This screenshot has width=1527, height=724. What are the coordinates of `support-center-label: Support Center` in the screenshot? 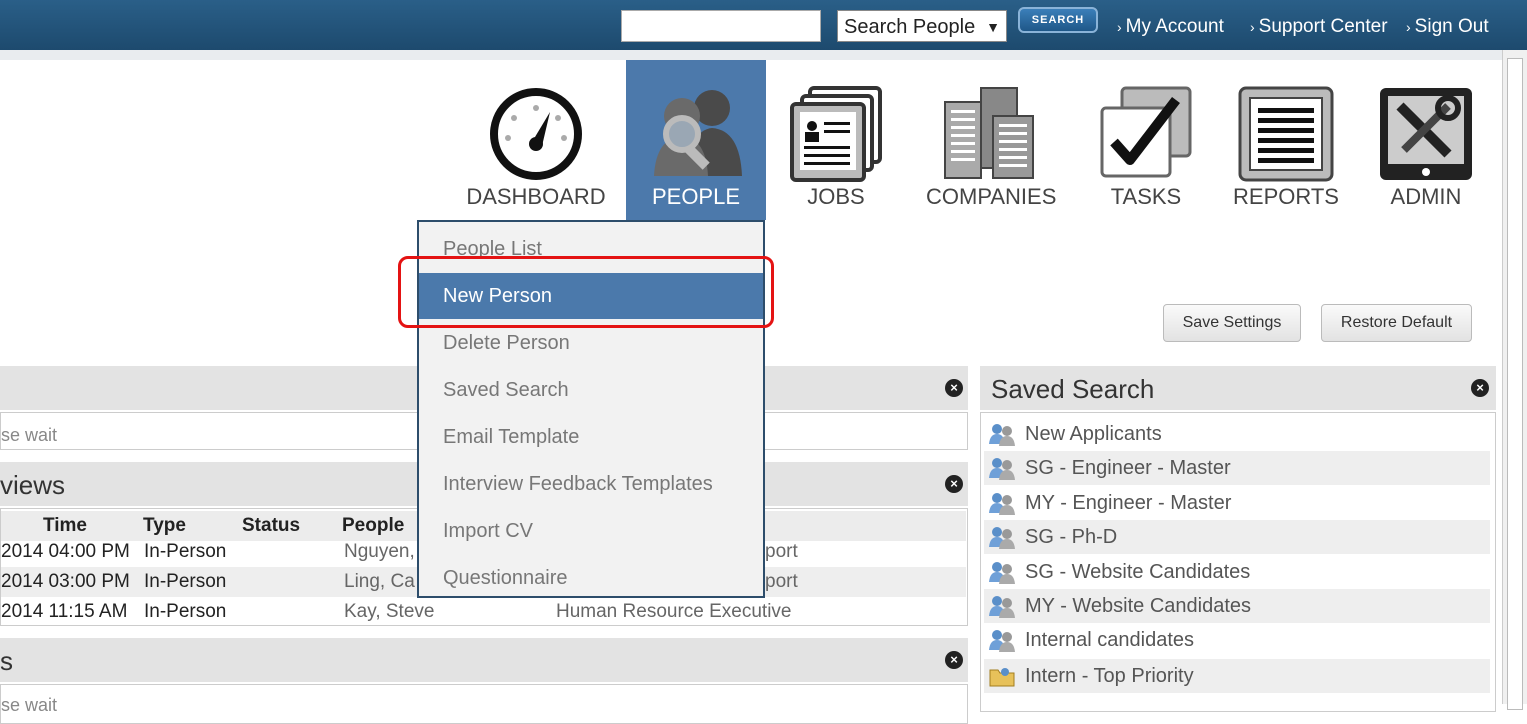 It's located at (1323, 26).